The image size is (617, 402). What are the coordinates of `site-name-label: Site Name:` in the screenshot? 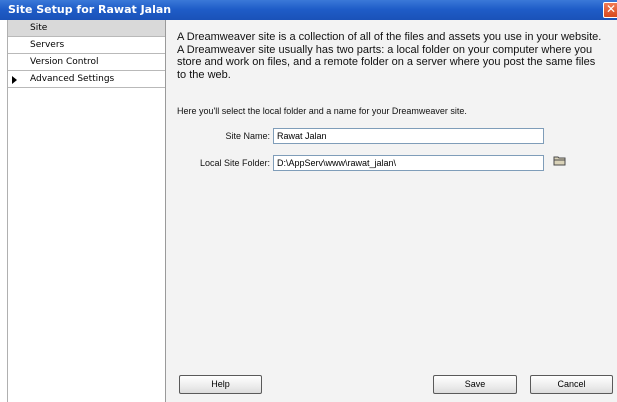 It's located at (247, 136).